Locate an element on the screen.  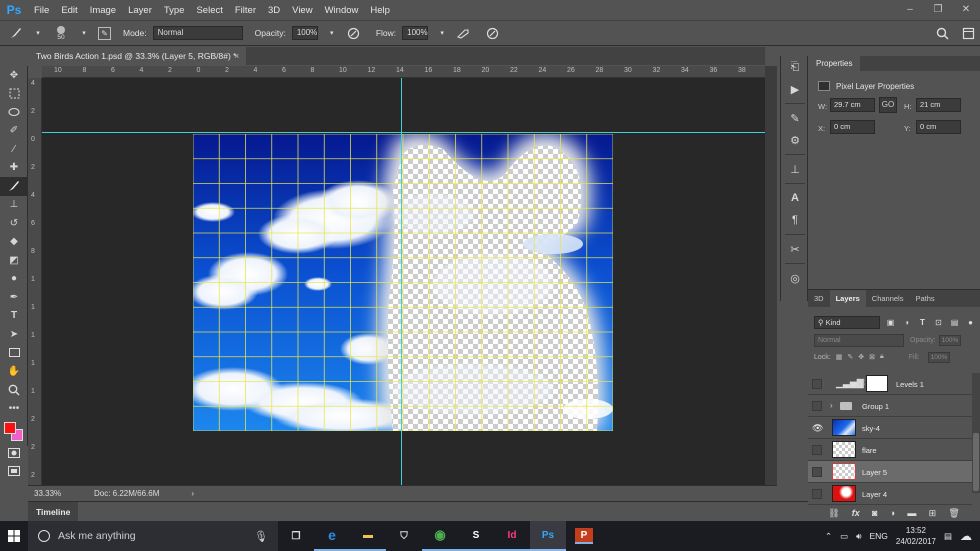
notifications-icon: ▤ is located at coordinates (948, 536).